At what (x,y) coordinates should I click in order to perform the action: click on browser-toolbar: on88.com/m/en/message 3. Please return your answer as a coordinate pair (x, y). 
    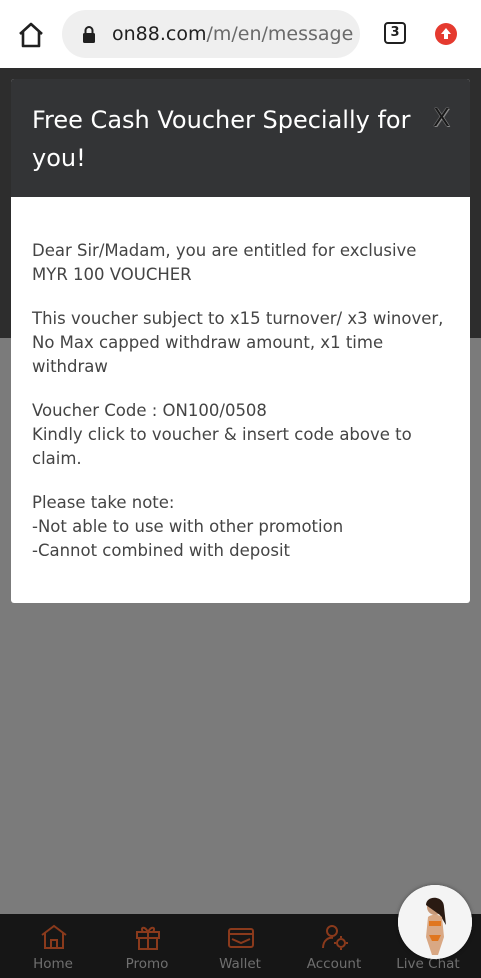
    Looking at the image, I should click on (240, 34).